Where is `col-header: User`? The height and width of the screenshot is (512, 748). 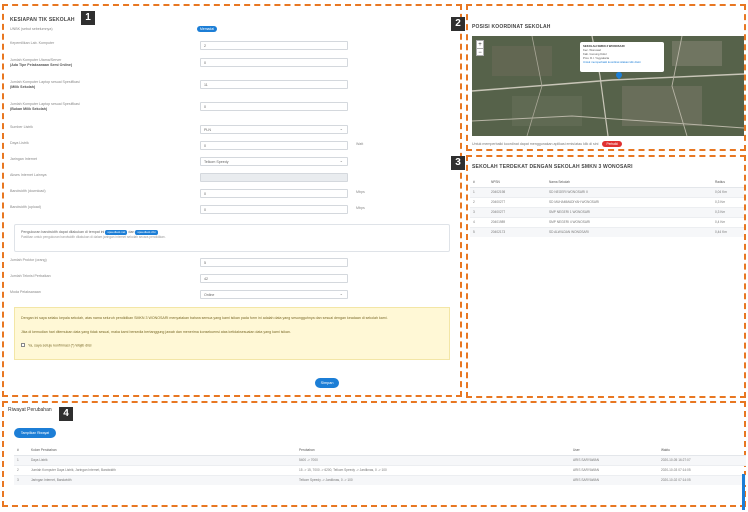
col-header: User is located at coordinates (614, 451).